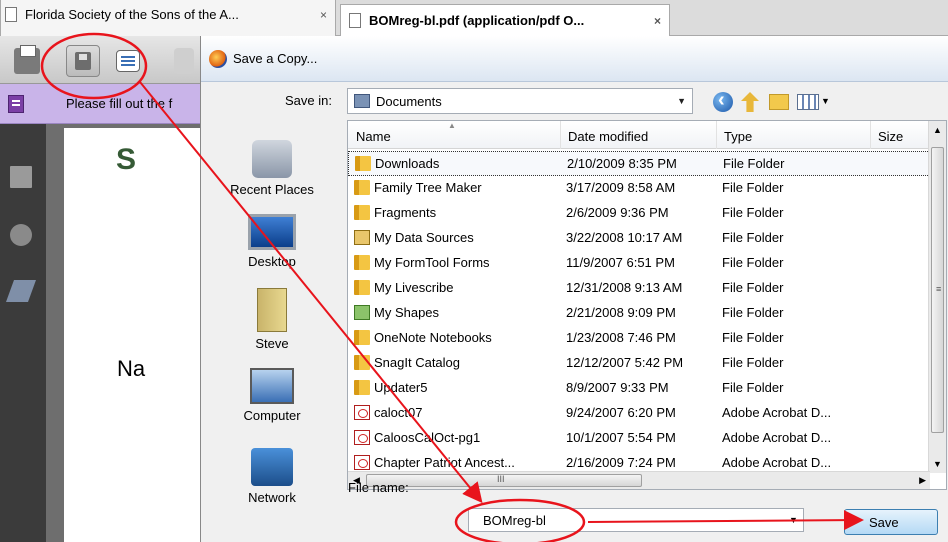 This screenshot has width=948, height=542. I want to click on signatures-icon, so click(21, 291).